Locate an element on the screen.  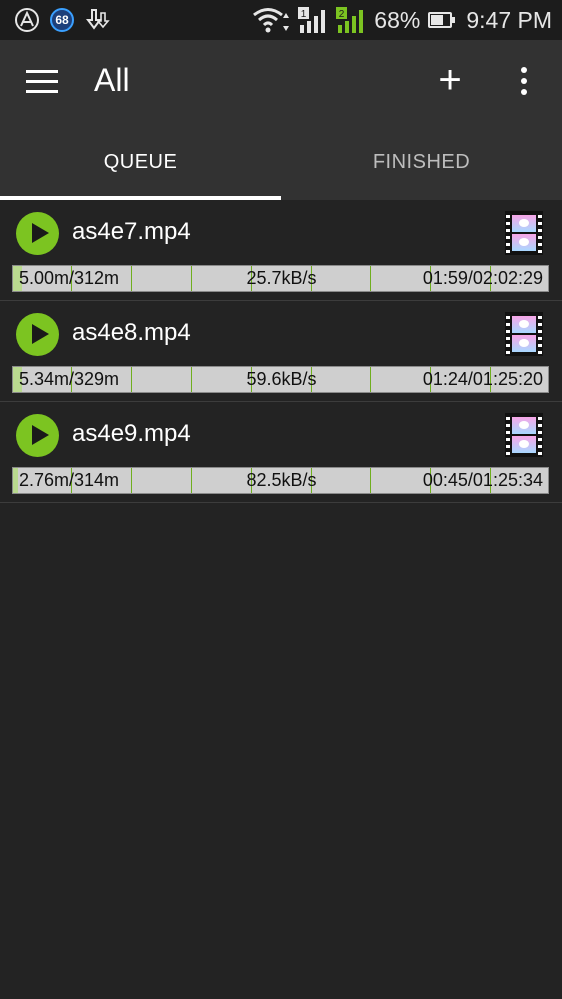
menu-icon is located at coordinates (42, 71).